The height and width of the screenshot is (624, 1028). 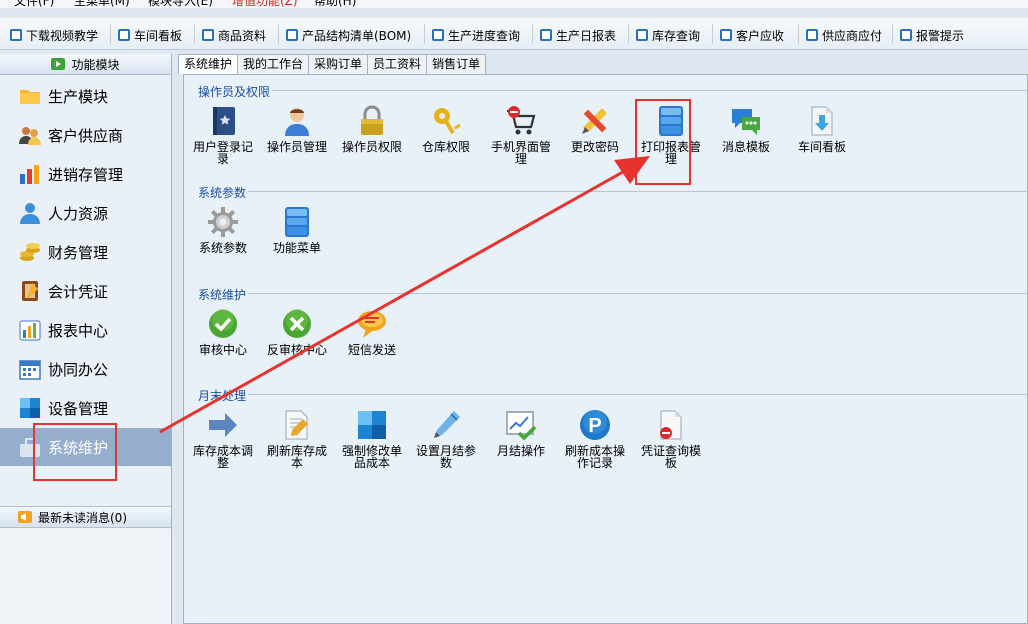 I want to click on item-refresh-stock-cost: 刷新库存成本, so click(x=297, y=439).